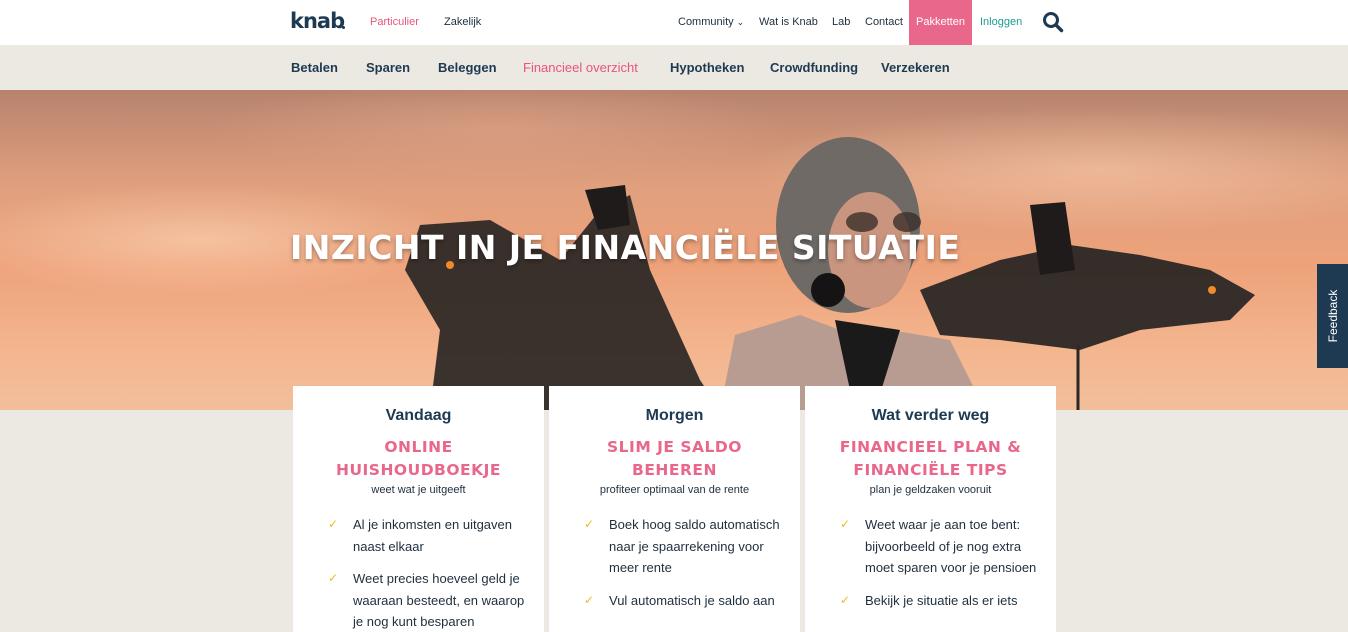 This screenshot has height=632, width=1348. What do you see at coordinates (706, 22) in the screenshot?
I see `community-label: Community` at bounding box center [706, 22].